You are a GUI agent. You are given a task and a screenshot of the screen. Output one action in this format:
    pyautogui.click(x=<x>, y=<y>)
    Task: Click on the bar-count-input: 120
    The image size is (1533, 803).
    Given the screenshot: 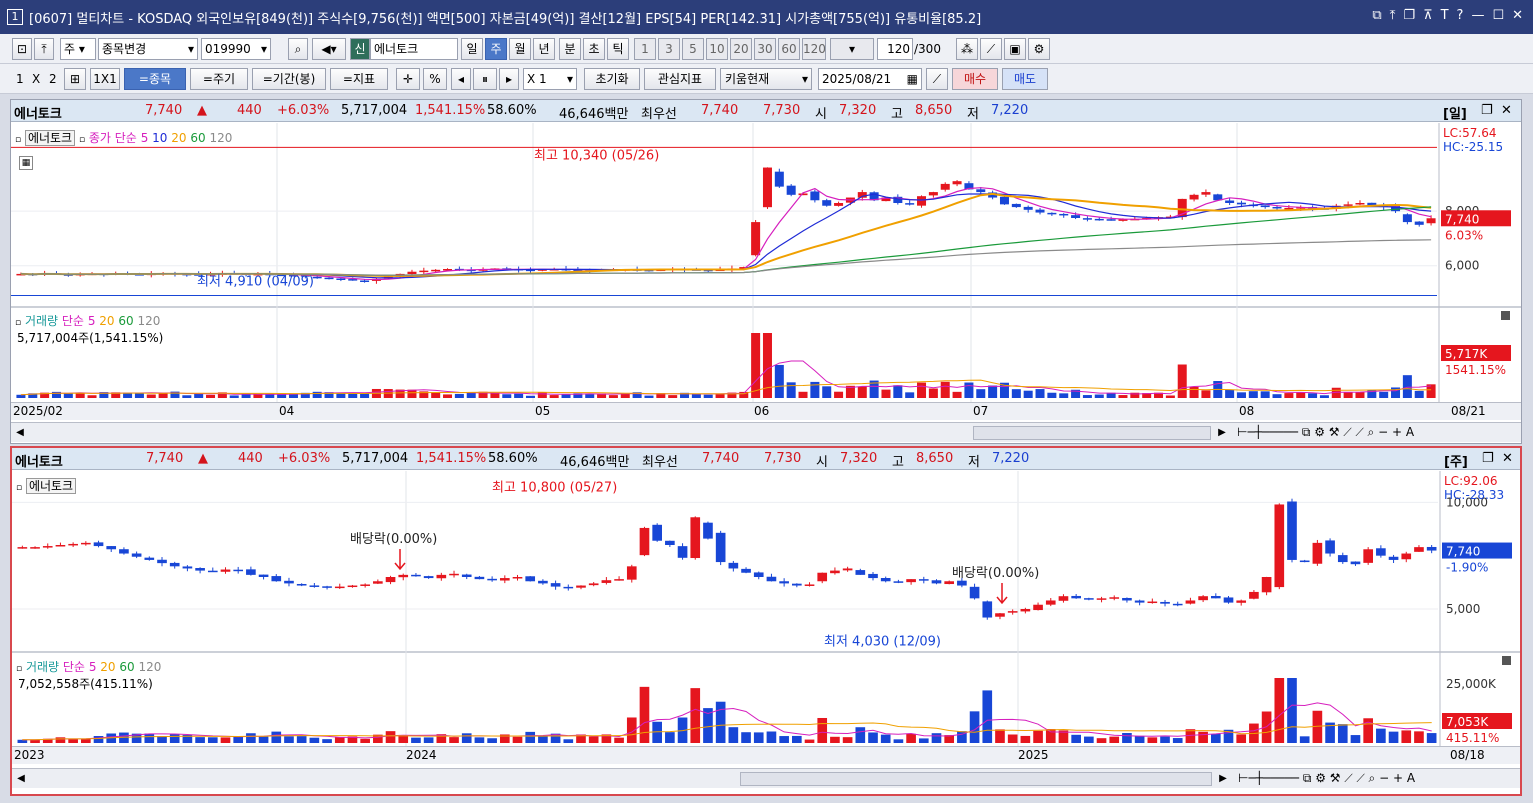 What is the action you would take?
    pyautogui.click(x=895, y=49)
    